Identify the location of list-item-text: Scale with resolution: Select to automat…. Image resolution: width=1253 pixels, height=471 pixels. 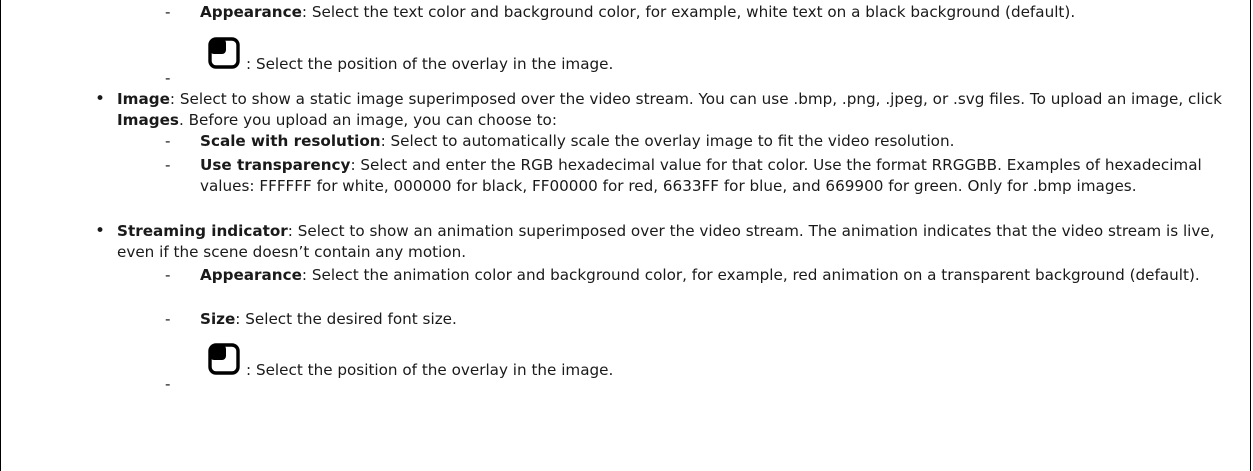
(720, 141).